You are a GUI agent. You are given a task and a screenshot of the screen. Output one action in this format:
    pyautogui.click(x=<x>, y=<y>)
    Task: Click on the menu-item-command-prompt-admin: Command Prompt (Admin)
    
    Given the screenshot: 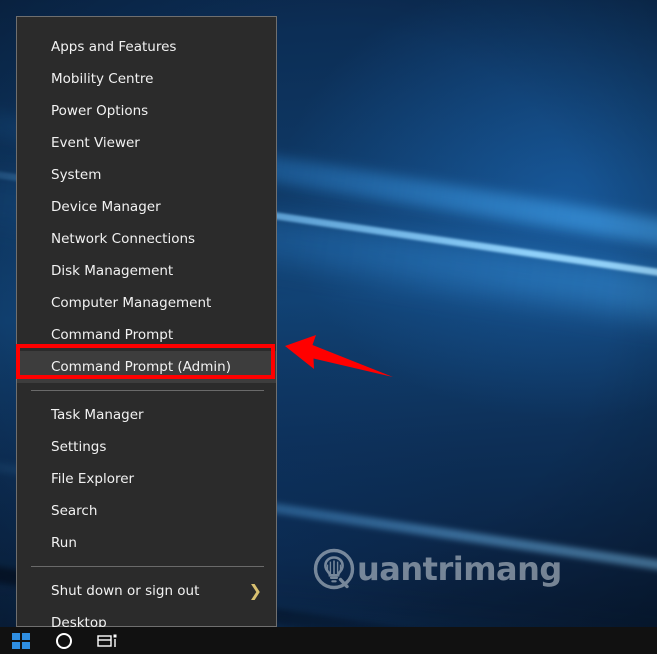 What is the action you would take?
    pyautogui.click(x=146, y=367)
    